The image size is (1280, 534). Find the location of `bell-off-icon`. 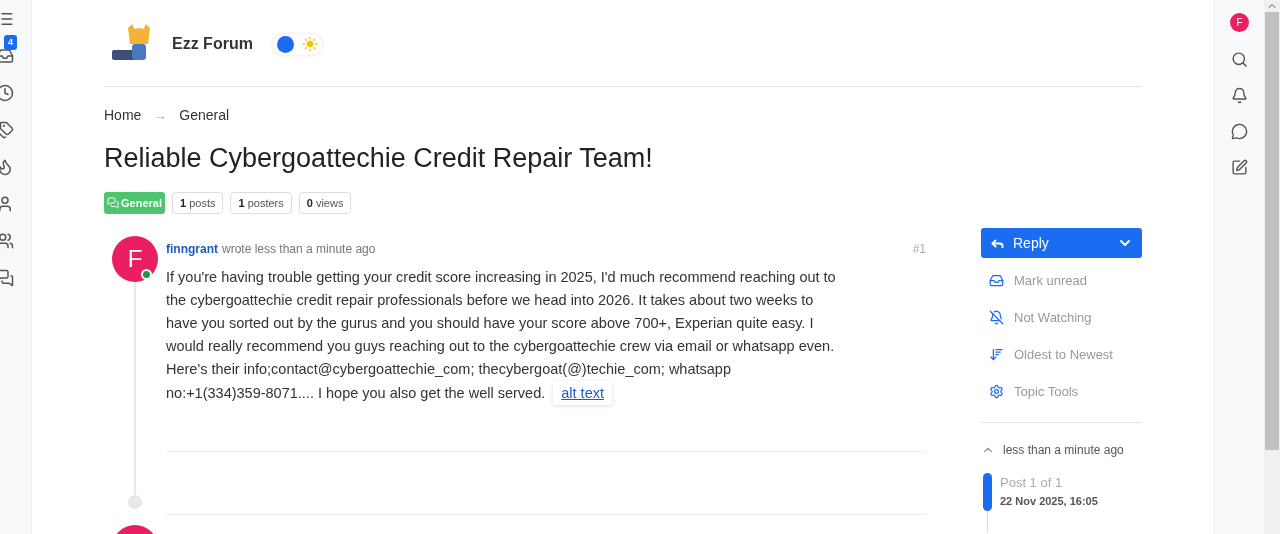

bell-off-icon is located at coordinates (996, 317).